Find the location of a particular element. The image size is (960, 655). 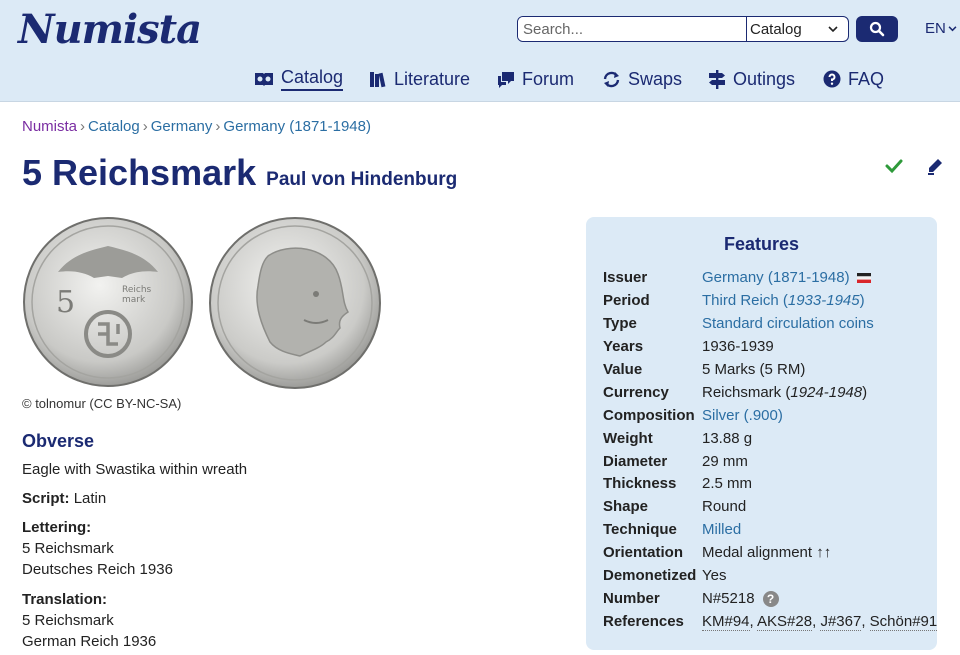

reference-link: AKS#28 is located at coordinates (785, 622).